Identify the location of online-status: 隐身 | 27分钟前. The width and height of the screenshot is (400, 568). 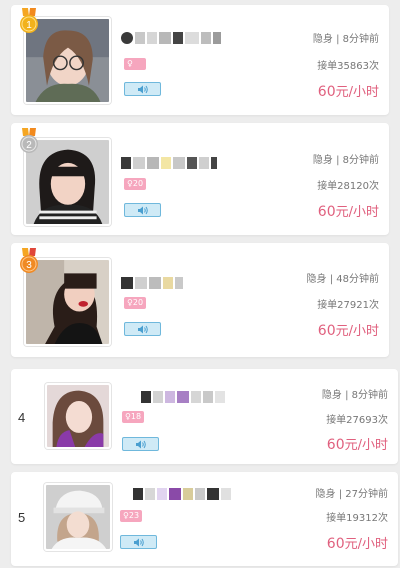
(351, 494).